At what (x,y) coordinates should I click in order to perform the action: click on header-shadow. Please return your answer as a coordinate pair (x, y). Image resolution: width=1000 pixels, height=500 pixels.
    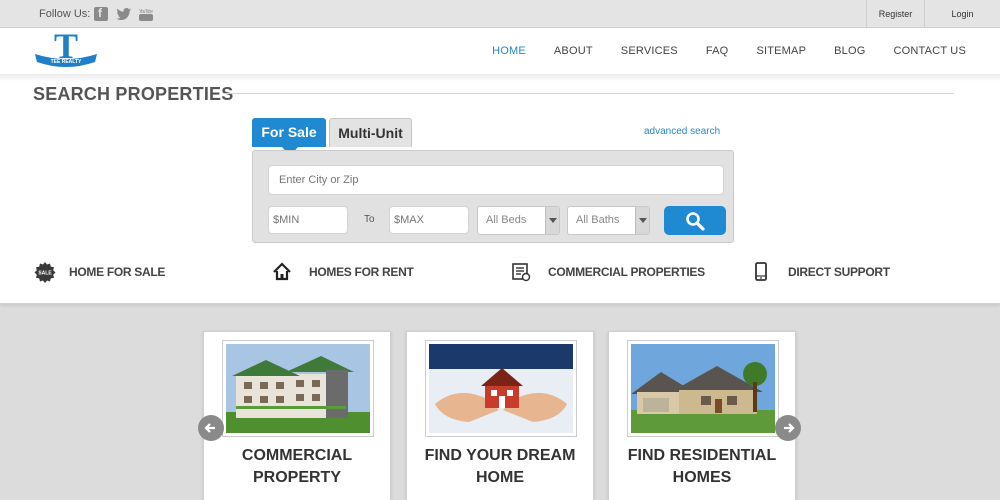
    Looking at the image, I should click on (500, 78).